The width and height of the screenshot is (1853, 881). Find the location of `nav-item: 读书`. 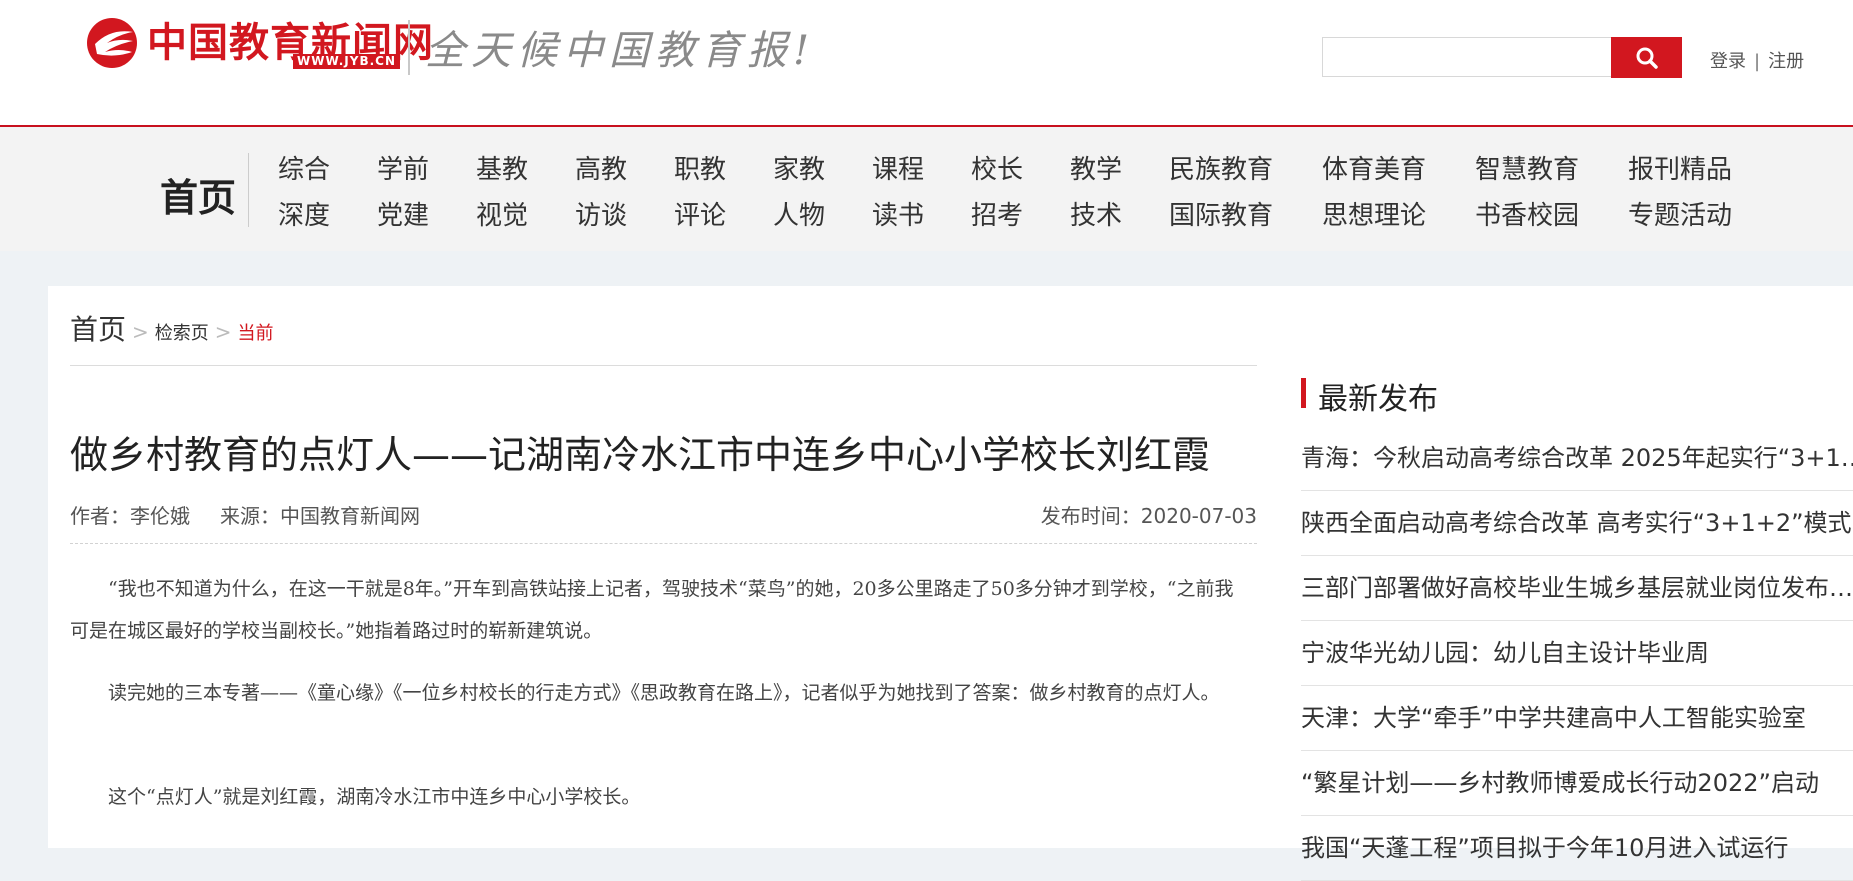

nav-item: 读书 is located at coordinates (921, 213).